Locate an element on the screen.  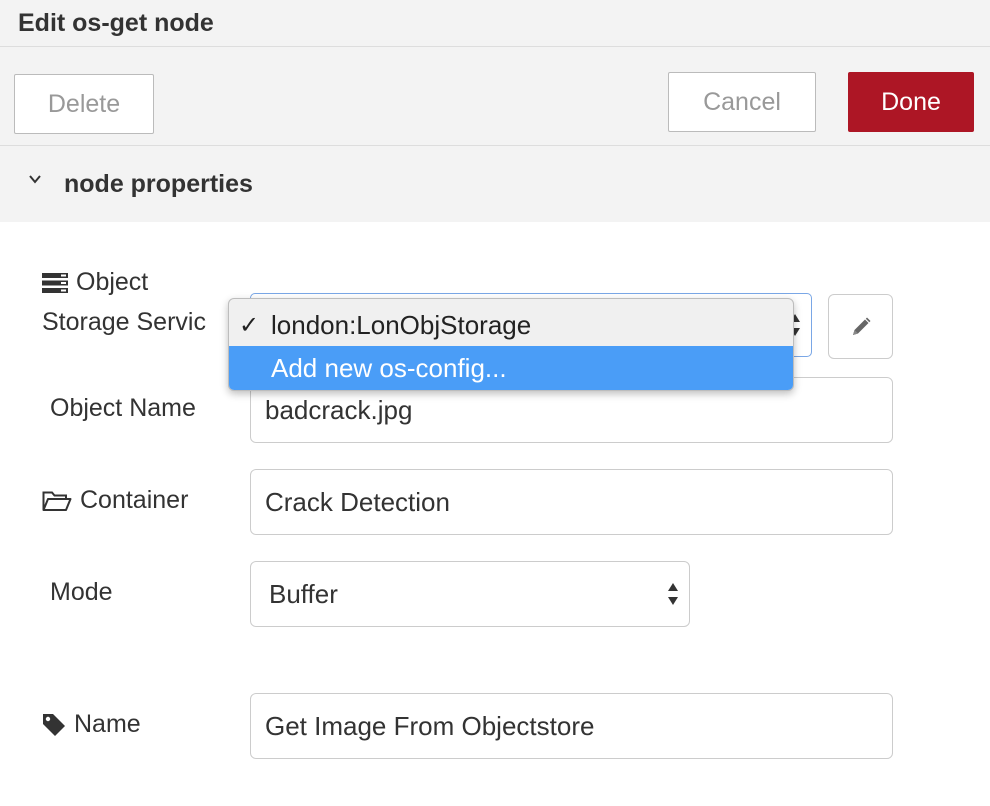
done-button: Done is located at coordinates (911, 102).